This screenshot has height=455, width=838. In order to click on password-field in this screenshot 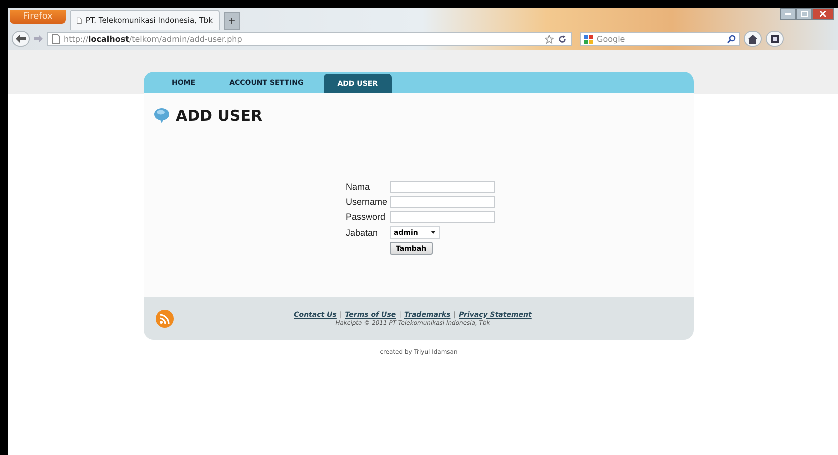, I will do `click(442, 217)`.